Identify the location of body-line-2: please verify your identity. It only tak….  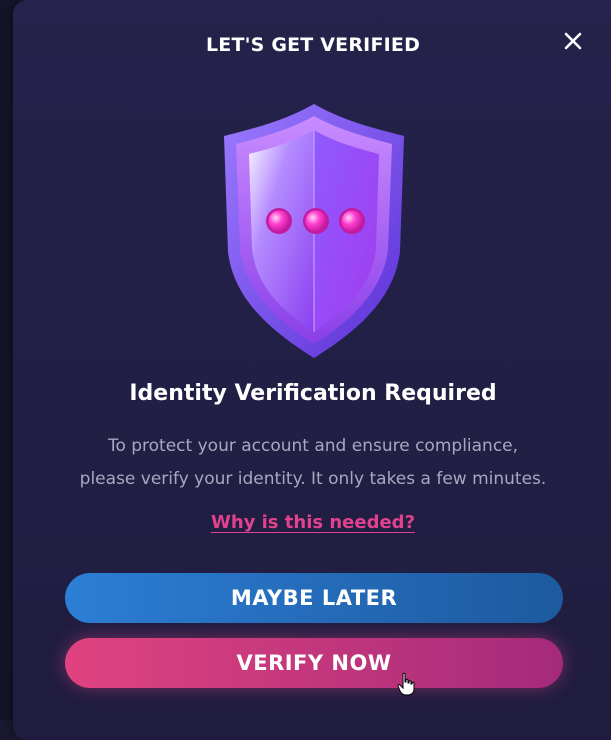
(313, 479).